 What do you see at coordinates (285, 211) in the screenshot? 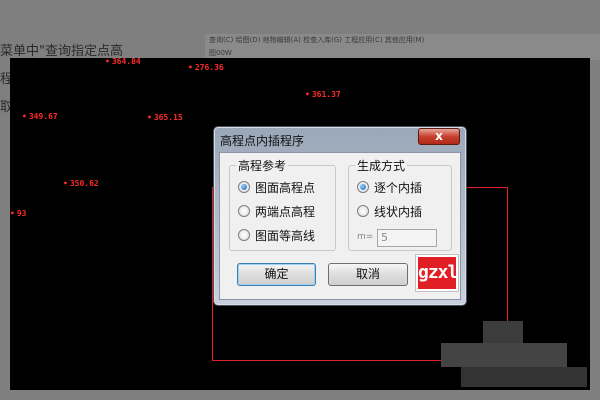
I see `radio-label: 两端点高程` at bounding box center [285, 211].